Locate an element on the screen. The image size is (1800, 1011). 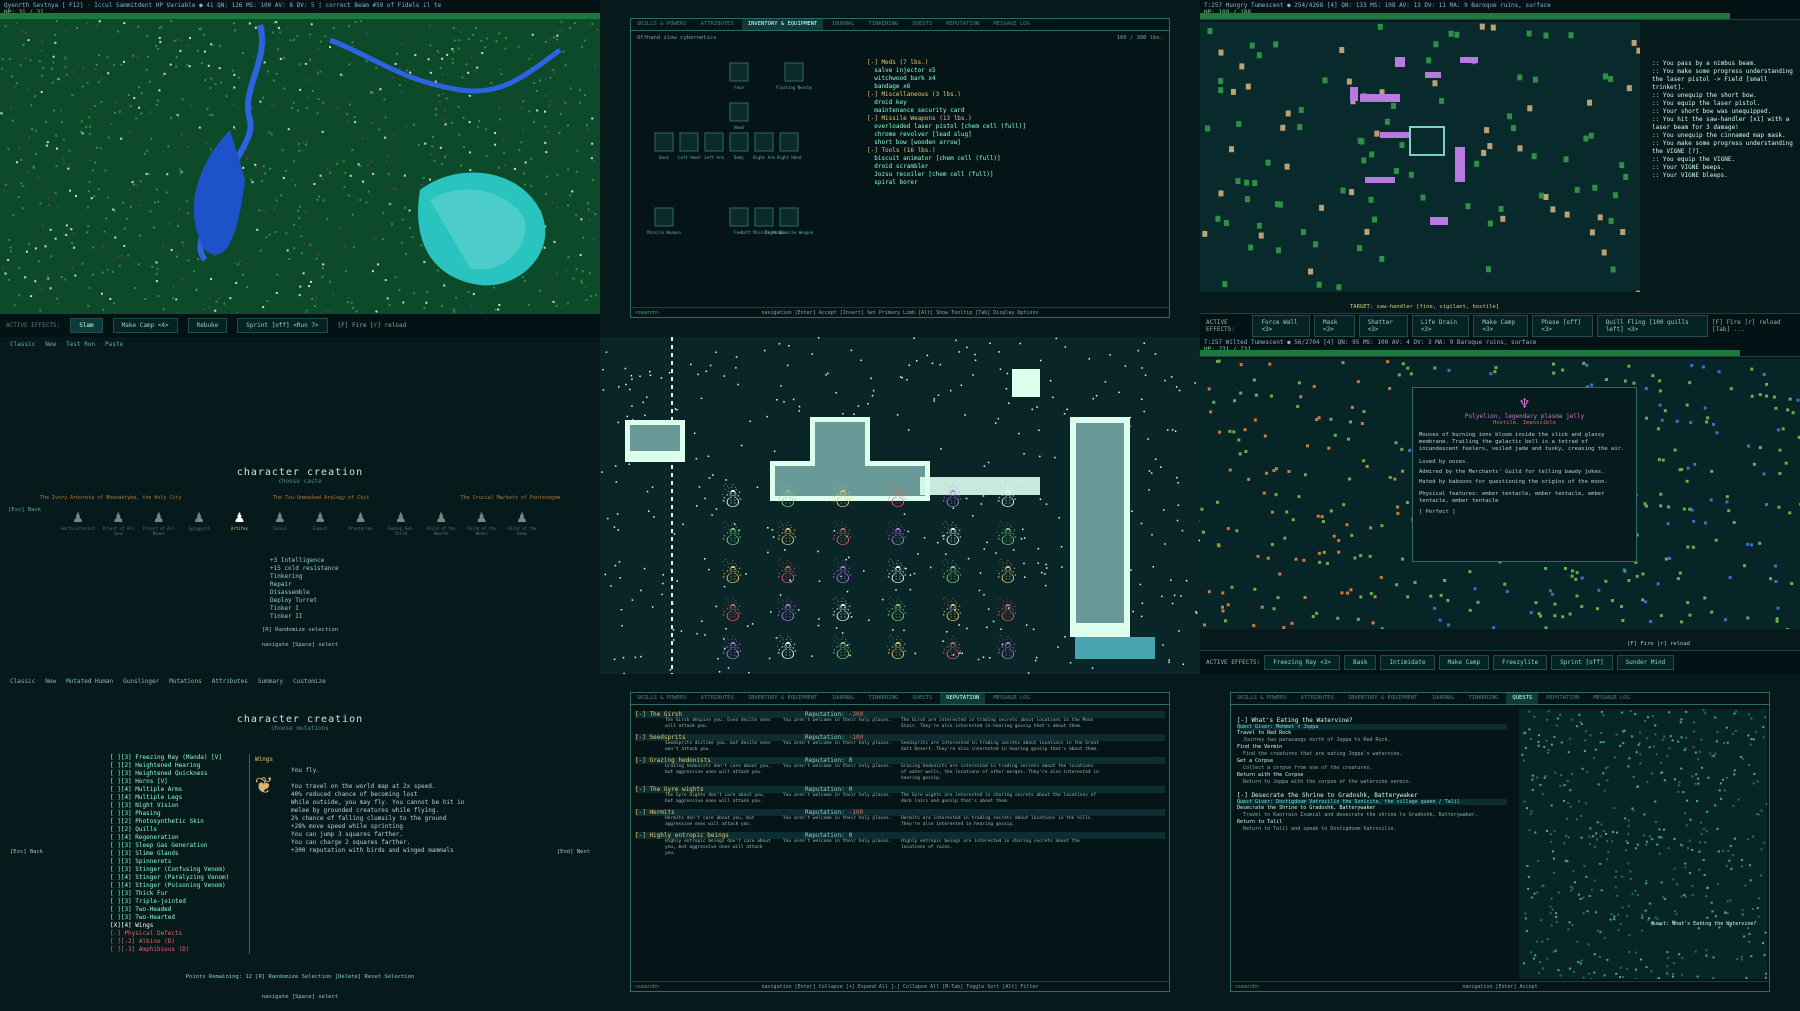
ability-button: Quill Fling [100 quills left] <3> is located at coordinates (1652, 325).